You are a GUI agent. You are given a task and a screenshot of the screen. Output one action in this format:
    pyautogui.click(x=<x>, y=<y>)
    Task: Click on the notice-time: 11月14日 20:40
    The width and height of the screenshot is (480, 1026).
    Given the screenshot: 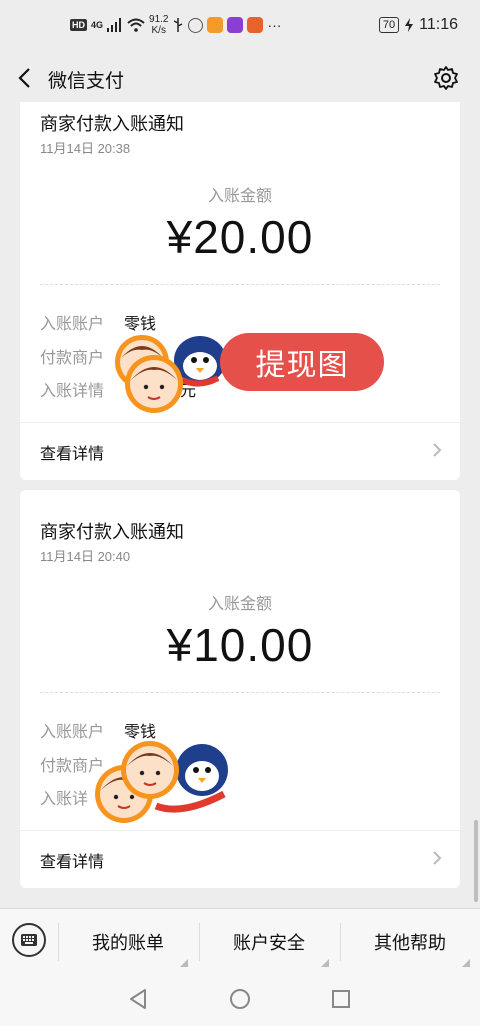 What is the action you would take?
    pyautogui.click(x=85, y=556)
    